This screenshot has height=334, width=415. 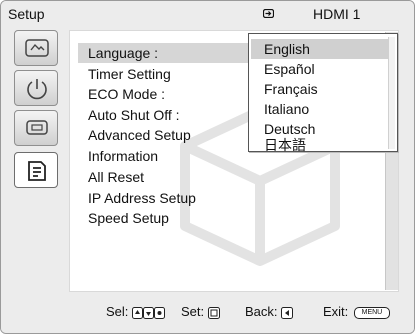 What do you see at coordinates (26, 14) in the screenshot?
I see `page-title: Setup` at bounding box center [26, 14].